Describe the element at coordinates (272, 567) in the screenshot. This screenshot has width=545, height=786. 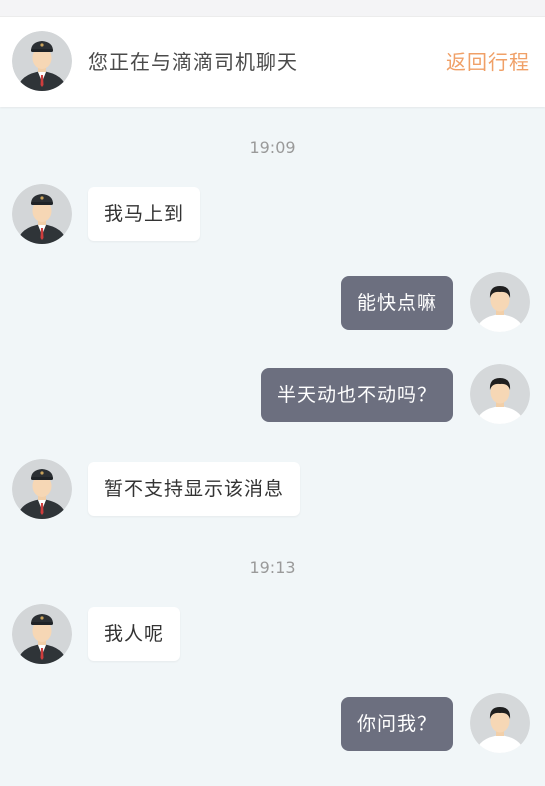
I see `timestamp: 19:13` at that location.